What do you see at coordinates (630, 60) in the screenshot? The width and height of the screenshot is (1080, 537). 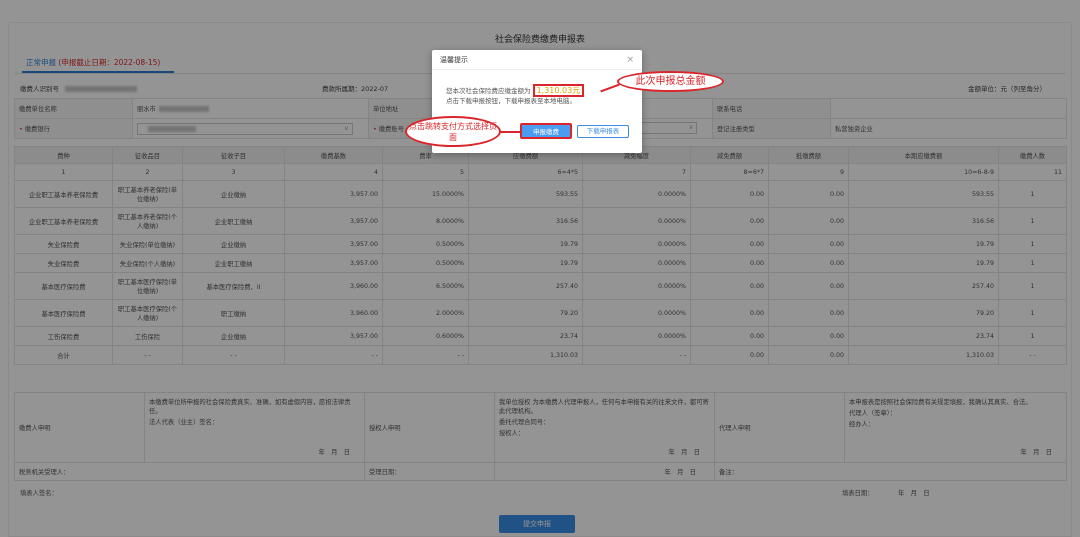 I see `close-icon: ×` at bounding box center [630, 60].